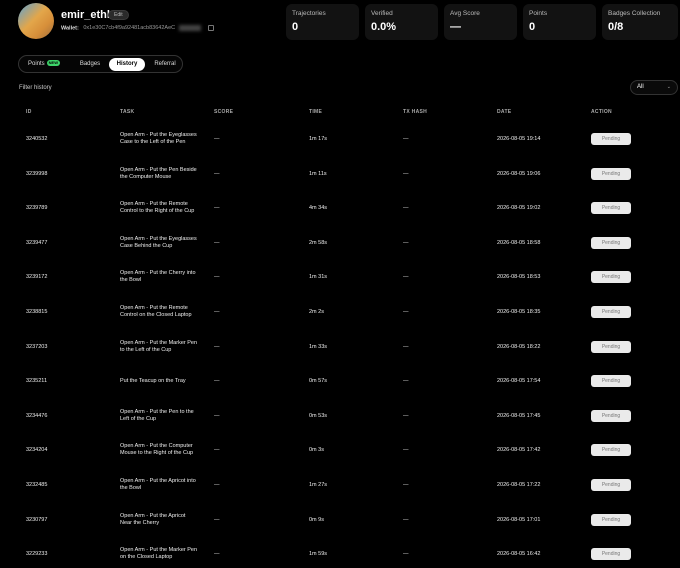  I want to click on stat-value: —, so click(455, 27).